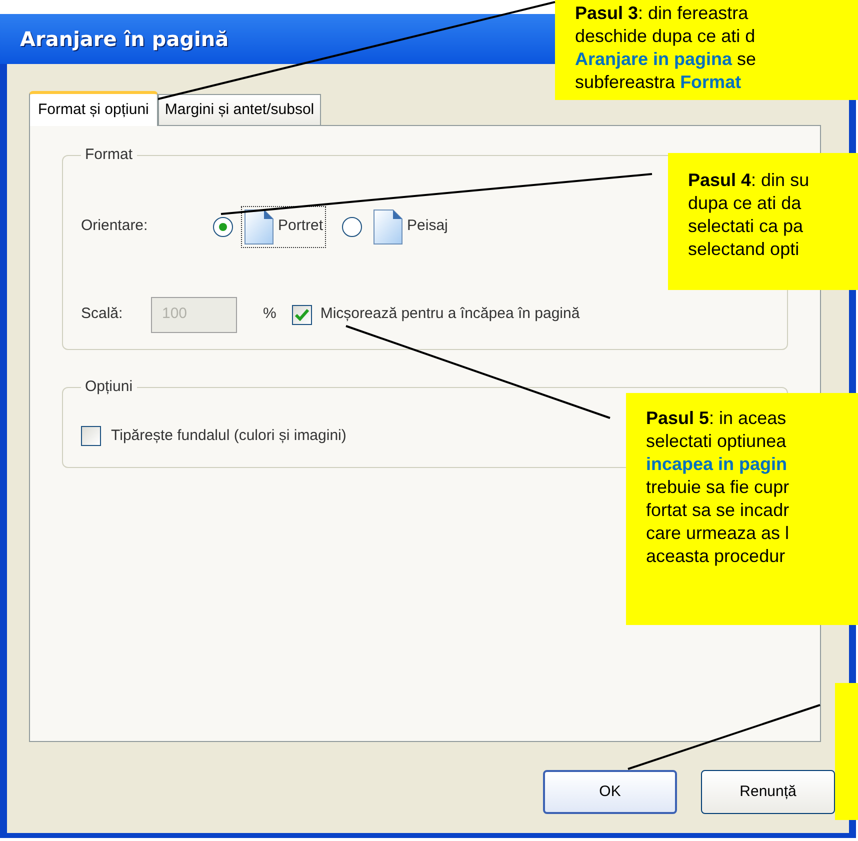 This screenshot has width=858, height=841. I want to click on callout-text: aceasta procedur, so click(716, 556).